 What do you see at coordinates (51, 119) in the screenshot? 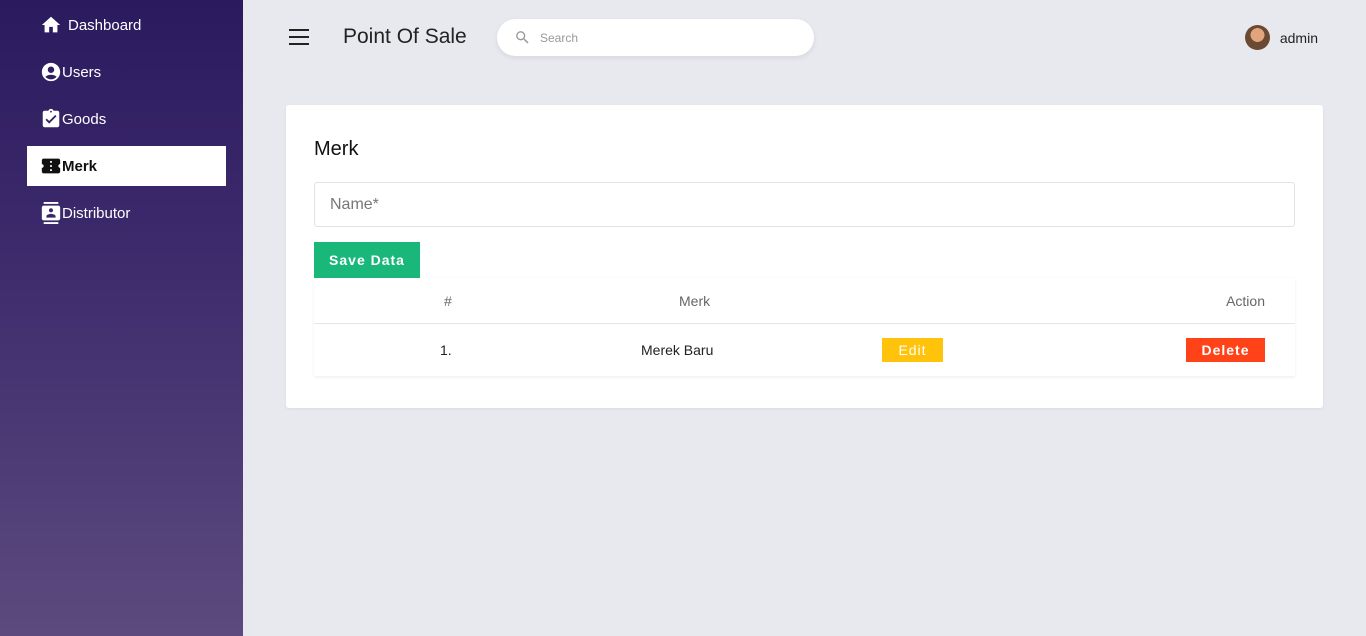
I see `clipboard-check-icon` at bounding box center [51, 119].